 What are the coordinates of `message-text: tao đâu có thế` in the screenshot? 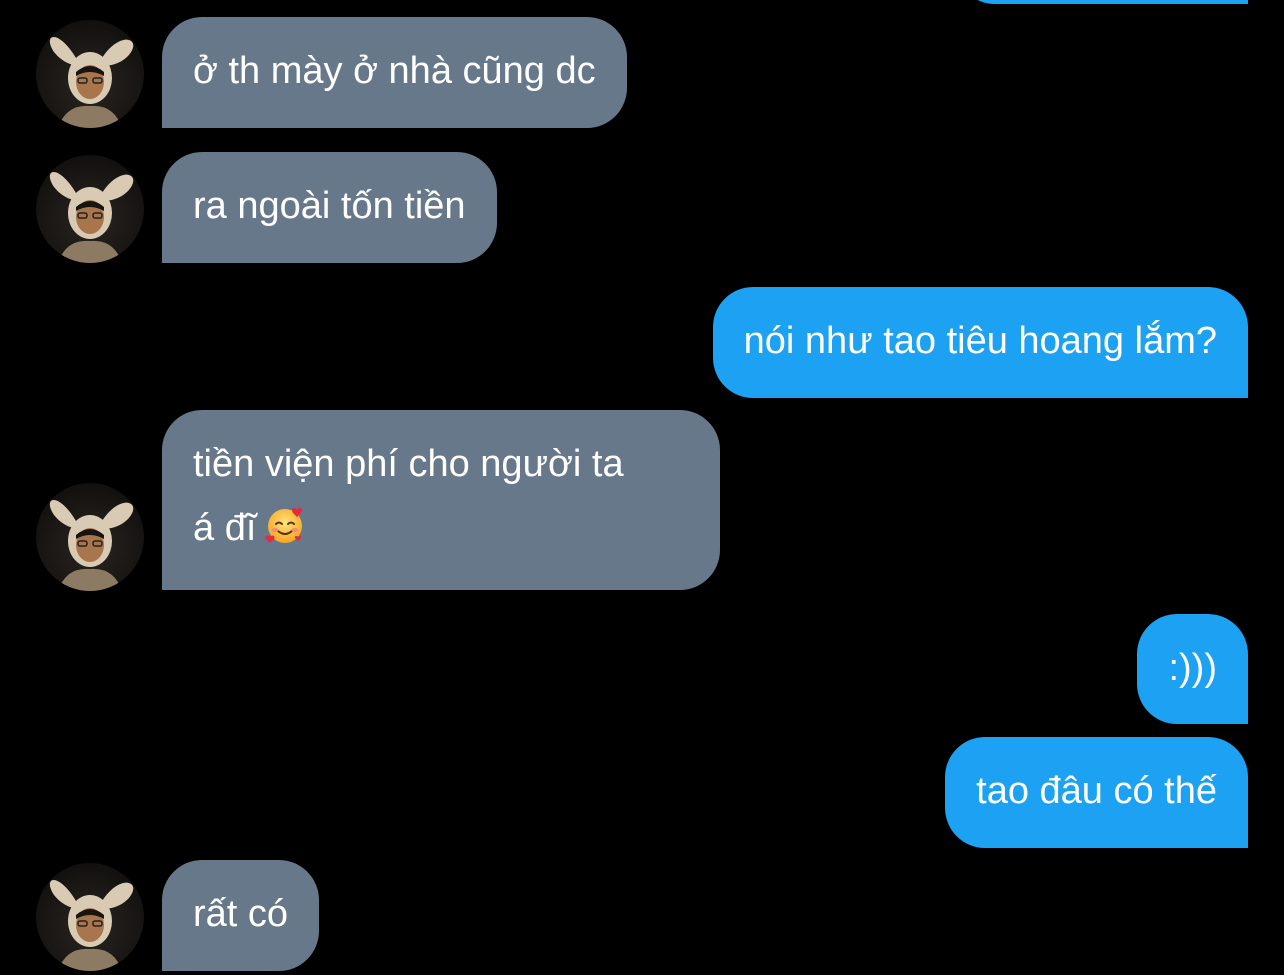 It's located at (1096, 791).